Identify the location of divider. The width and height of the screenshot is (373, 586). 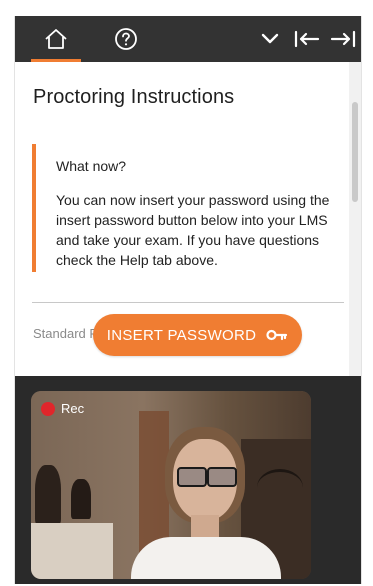
(188, 302).